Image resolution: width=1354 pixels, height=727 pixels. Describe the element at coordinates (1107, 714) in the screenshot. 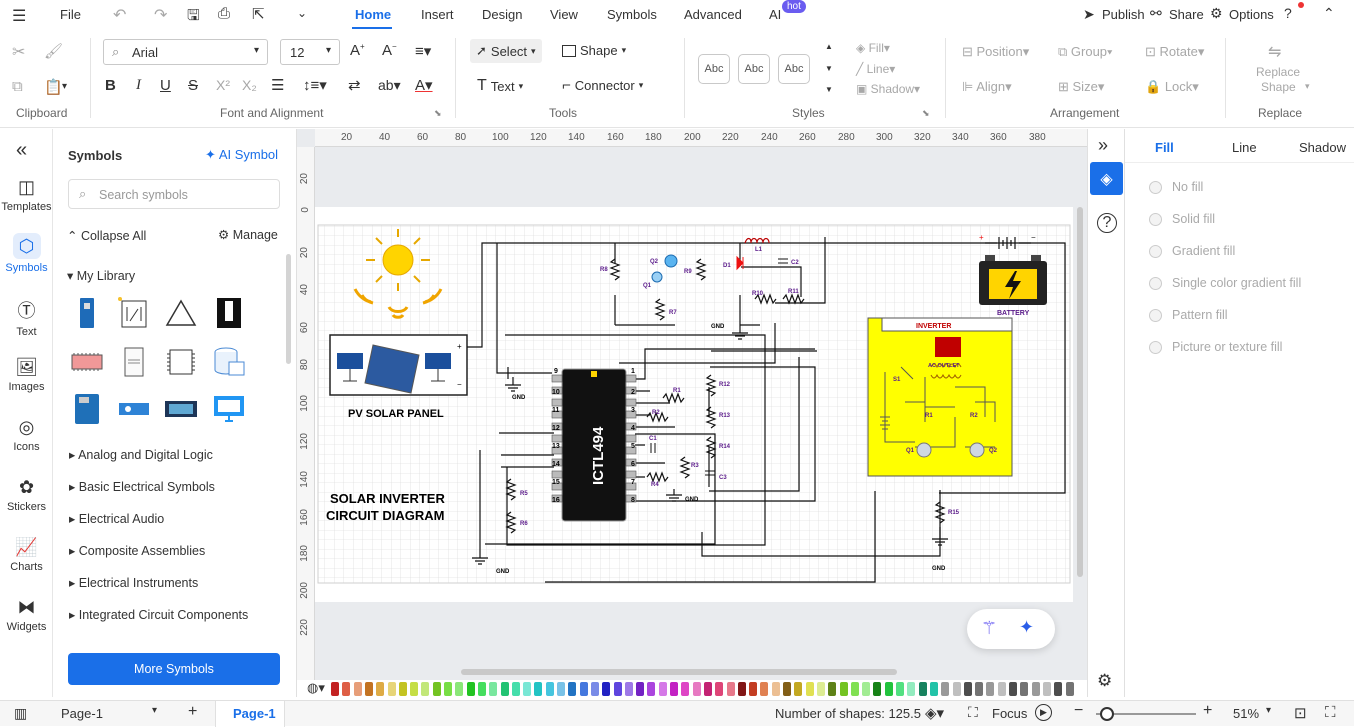

I see `zoom-slider-thumb` at that location.